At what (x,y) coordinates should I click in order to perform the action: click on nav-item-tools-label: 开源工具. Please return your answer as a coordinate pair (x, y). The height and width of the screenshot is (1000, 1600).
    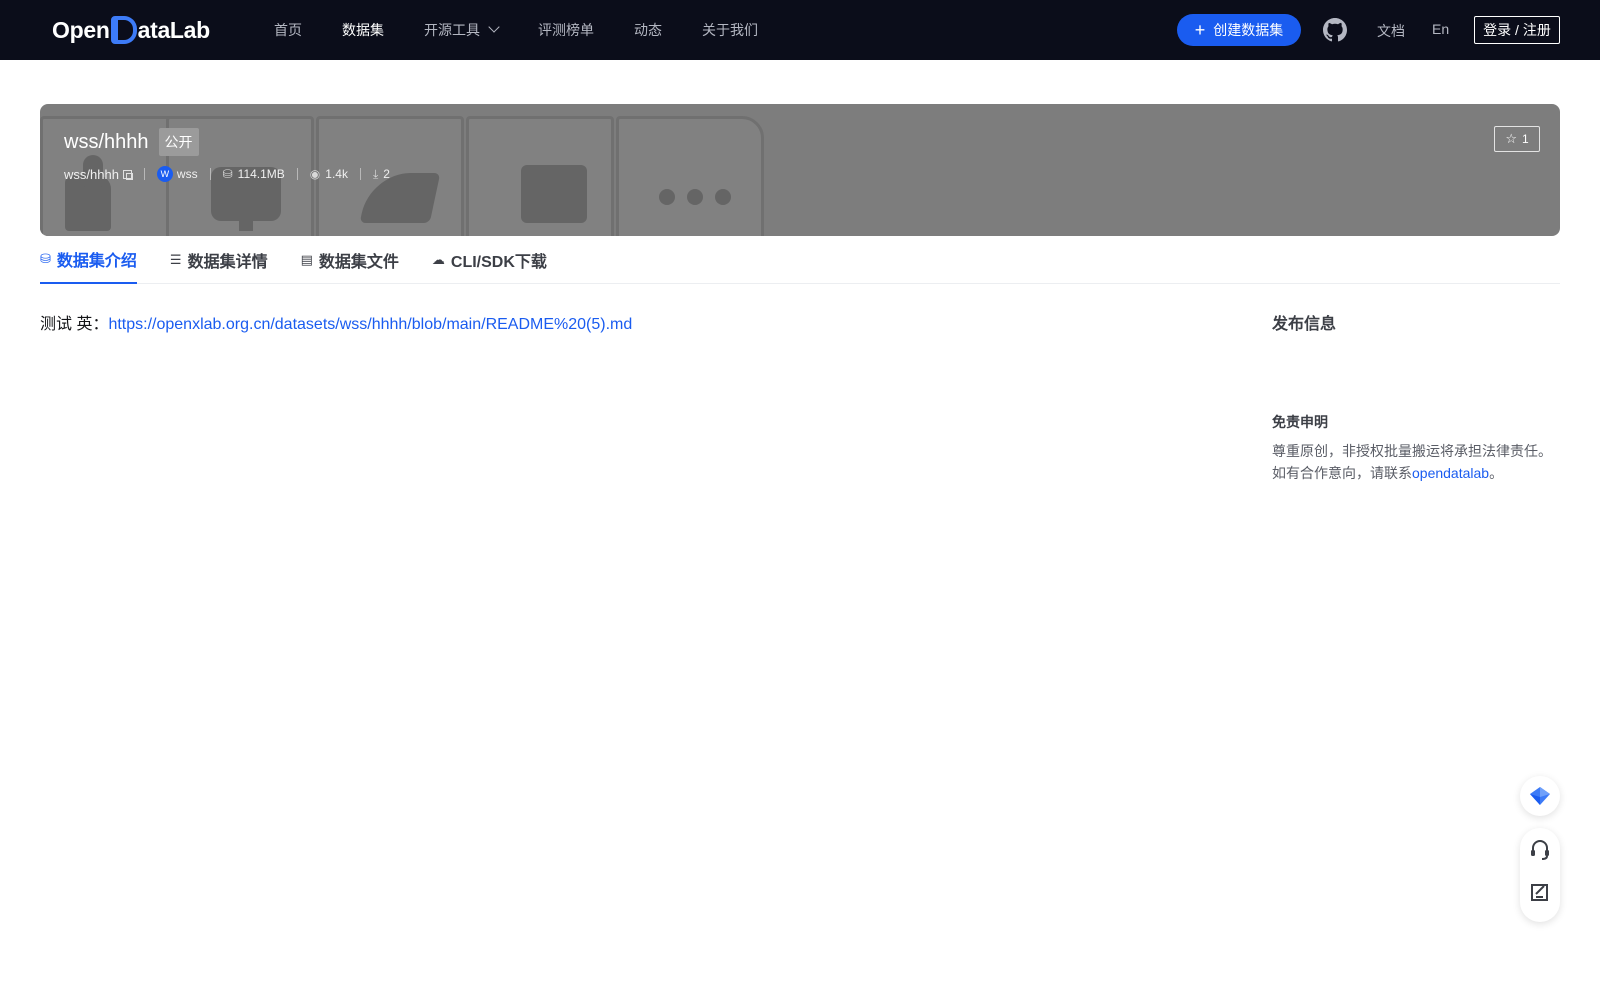
    Looking at the image, I should click on (452, 30).